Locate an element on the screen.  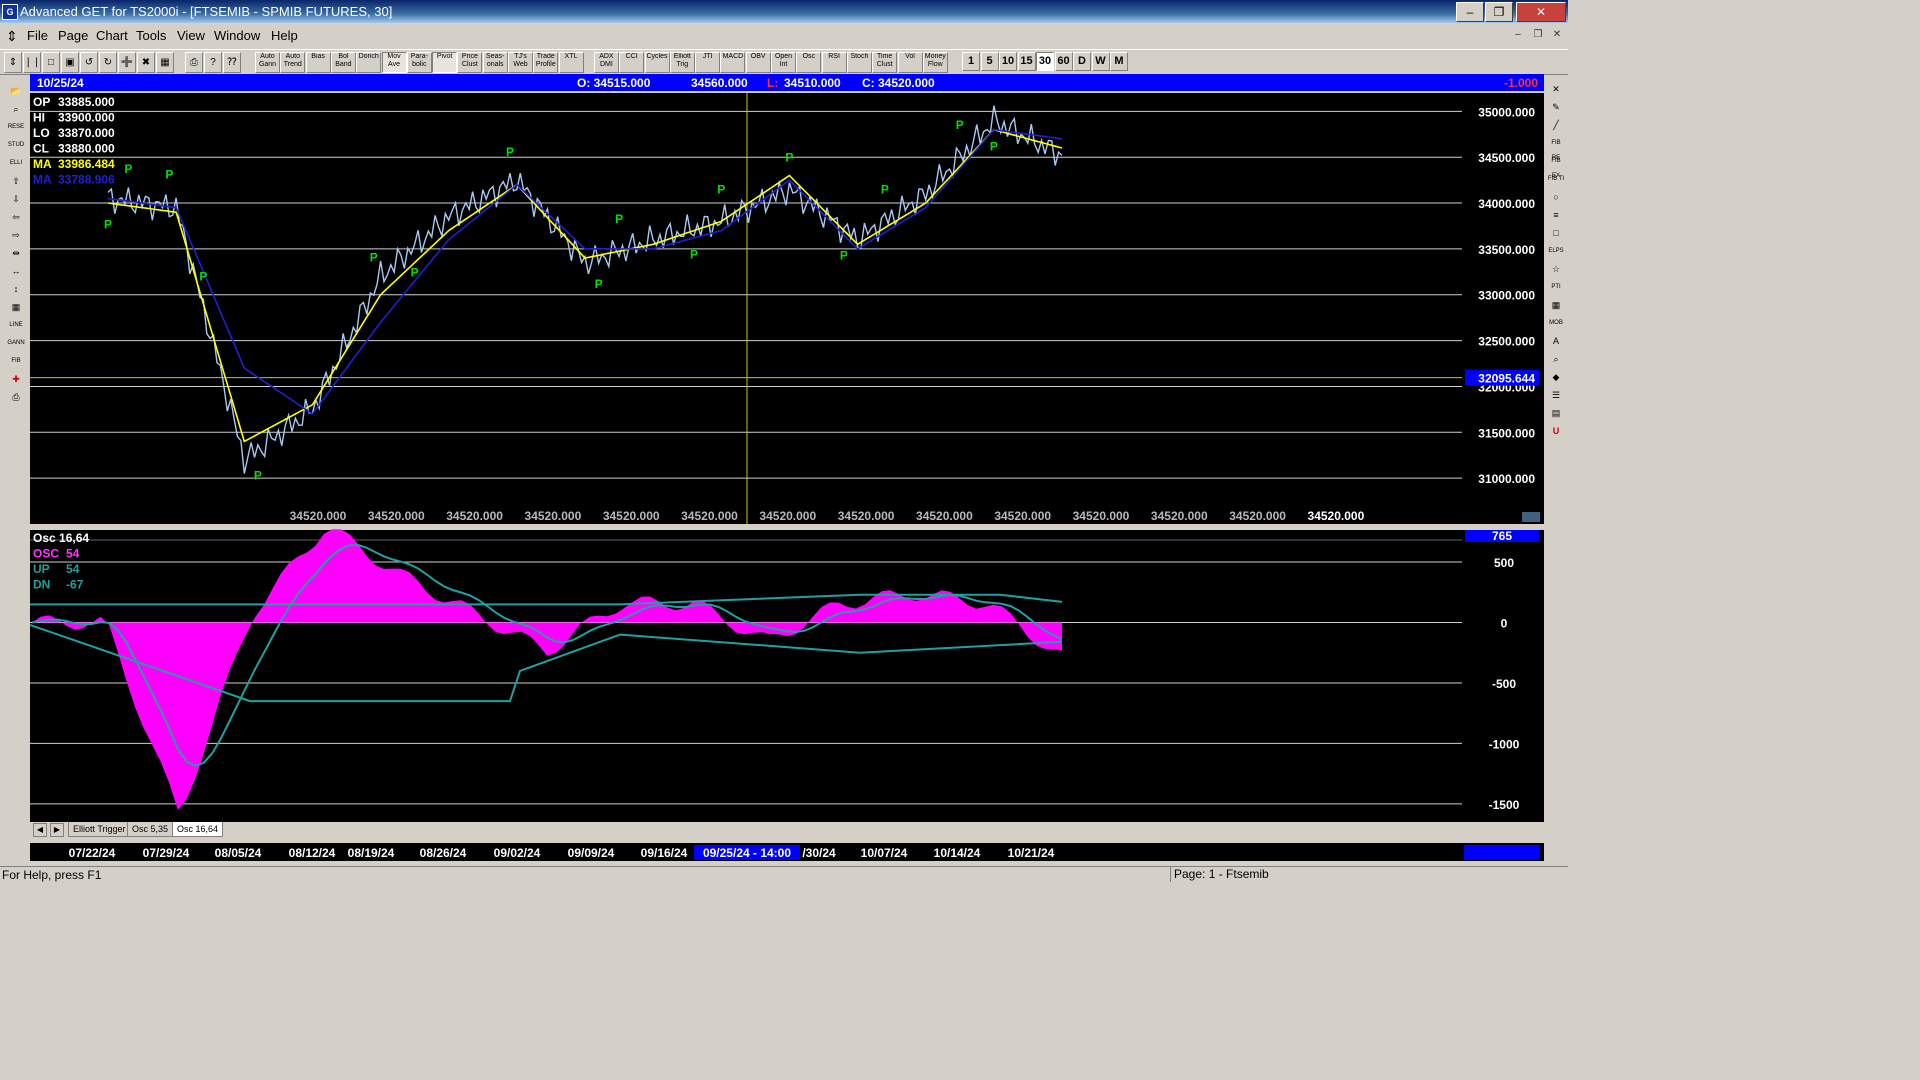
status-bar: For Help, press F1 Page: 1 - Ftsemib is located at coordinates (784, 874).